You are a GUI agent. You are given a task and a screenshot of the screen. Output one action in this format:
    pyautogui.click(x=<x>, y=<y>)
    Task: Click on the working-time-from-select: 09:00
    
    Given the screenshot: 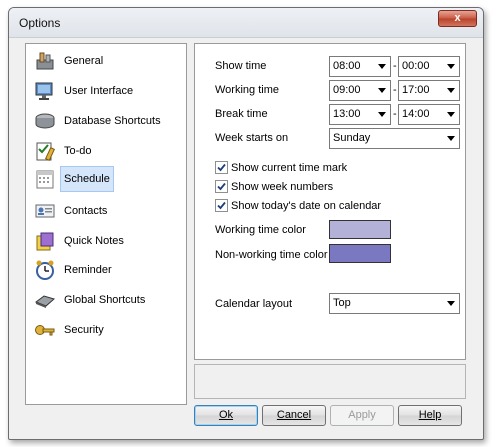 What is the action you would take?
    pyautogui.click(x=360, y=90)
    